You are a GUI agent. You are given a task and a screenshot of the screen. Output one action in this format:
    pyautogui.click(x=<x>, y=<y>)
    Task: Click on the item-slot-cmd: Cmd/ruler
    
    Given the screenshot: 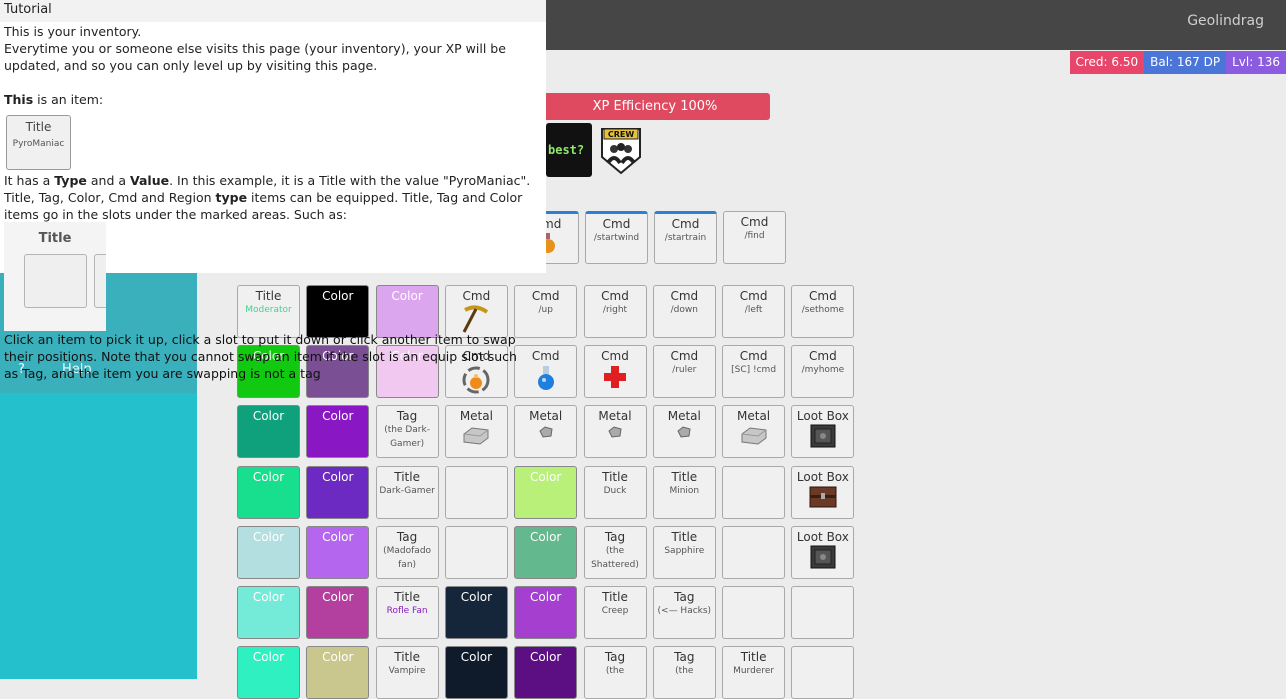 What is the action you would take?
    pyautogui.click(x=684, y=371)
    